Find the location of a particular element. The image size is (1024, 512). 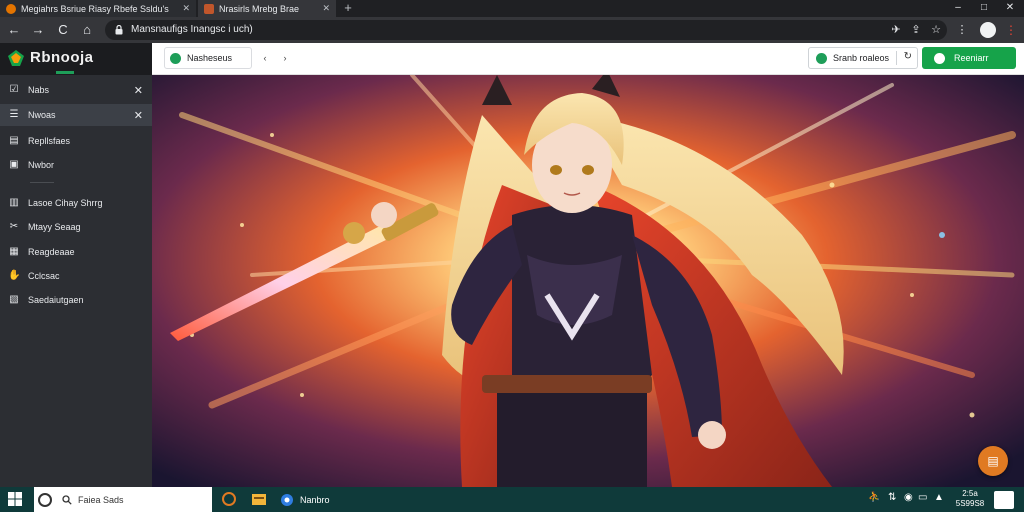

site-icon is located at coordinates (175, 58).